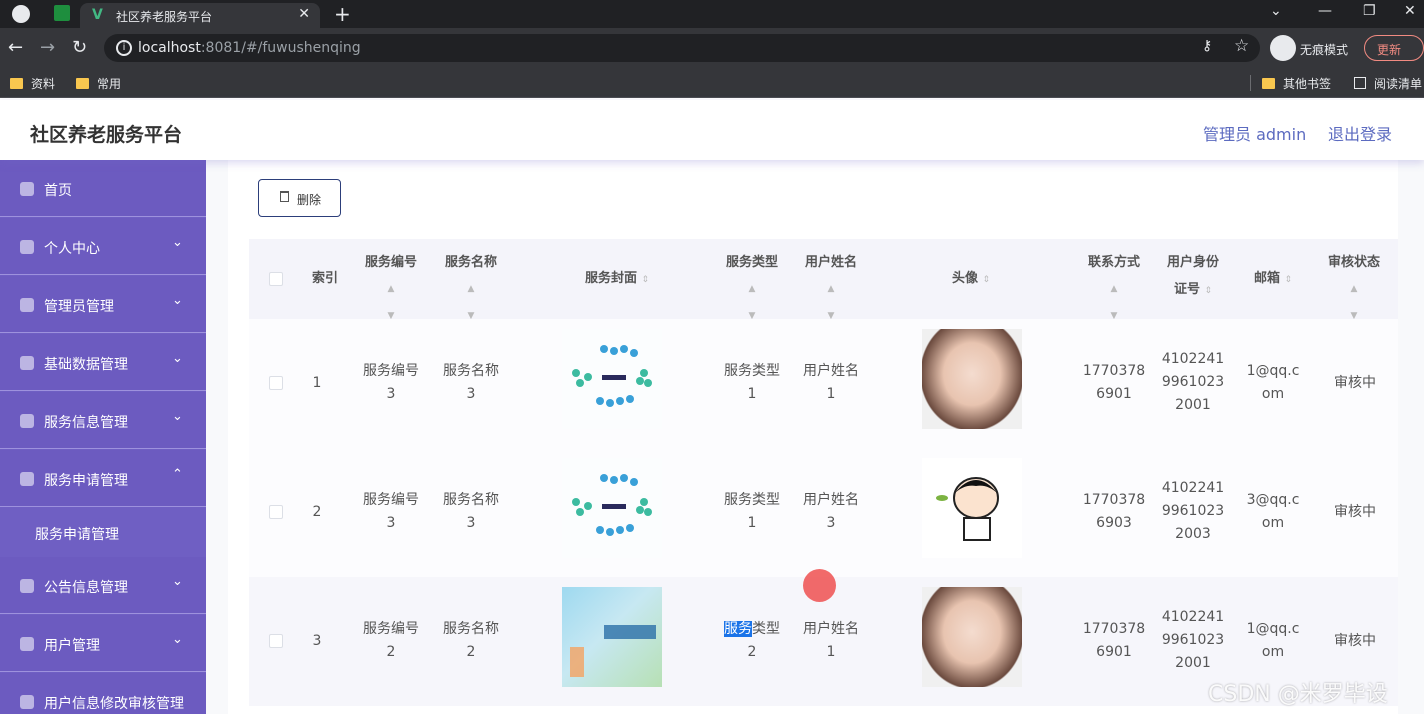  What do you see at coordinates (1298, 694) in the screenshot?
I see `watermark: CSDN @米罗毕设` at bounding box center [1298, 694].